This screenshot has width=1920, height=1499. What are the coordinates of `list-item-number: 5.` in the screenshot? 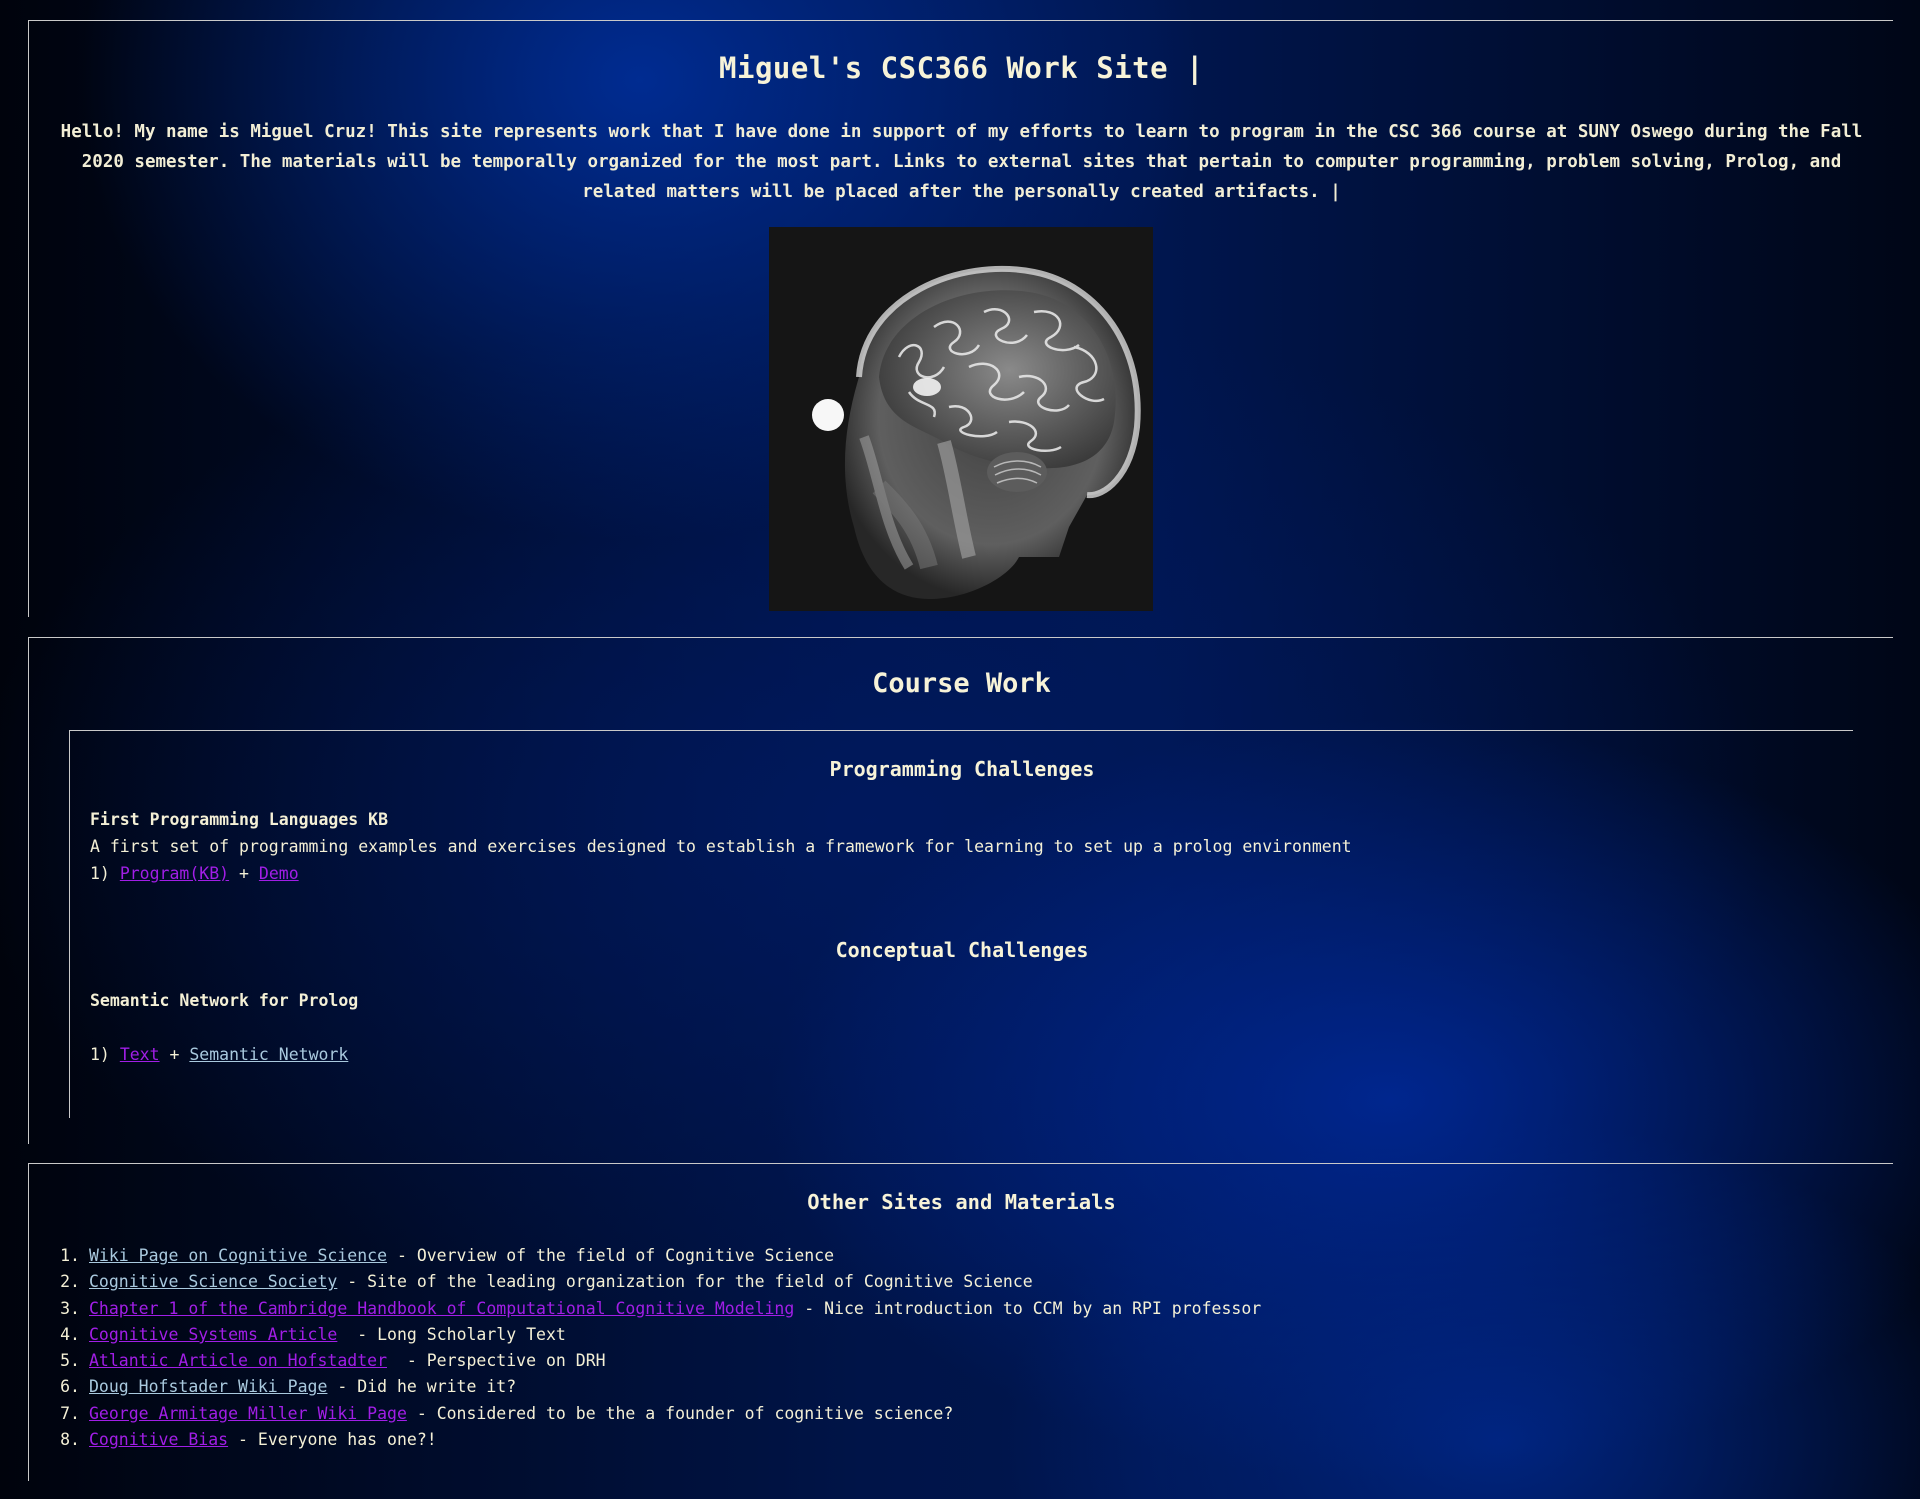 It's located at (70, 1361).